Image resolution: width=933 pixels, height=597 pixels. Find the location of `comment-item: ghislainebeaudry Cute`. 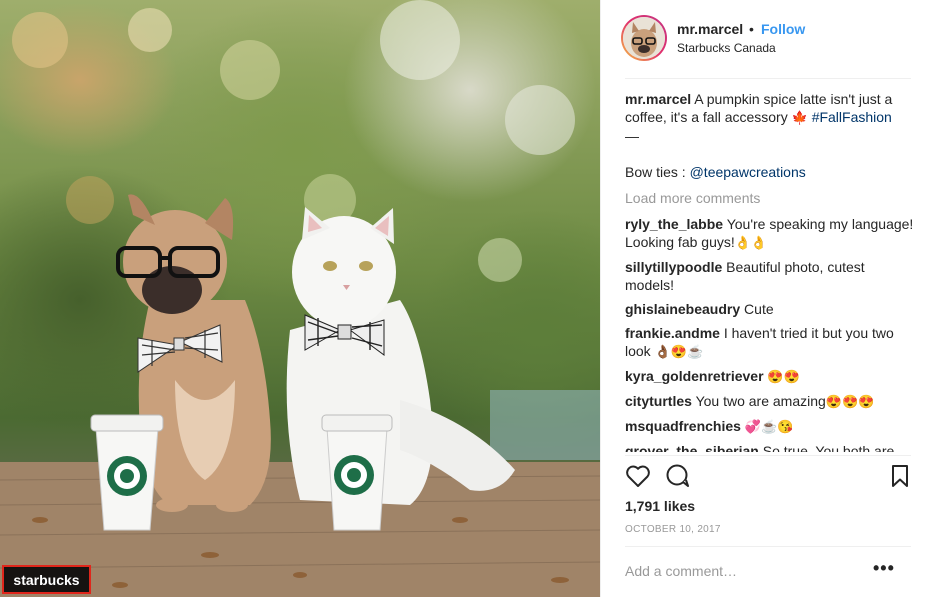

comment-item: ghislainebeaudry Cute is located at coordinates (770, 309).